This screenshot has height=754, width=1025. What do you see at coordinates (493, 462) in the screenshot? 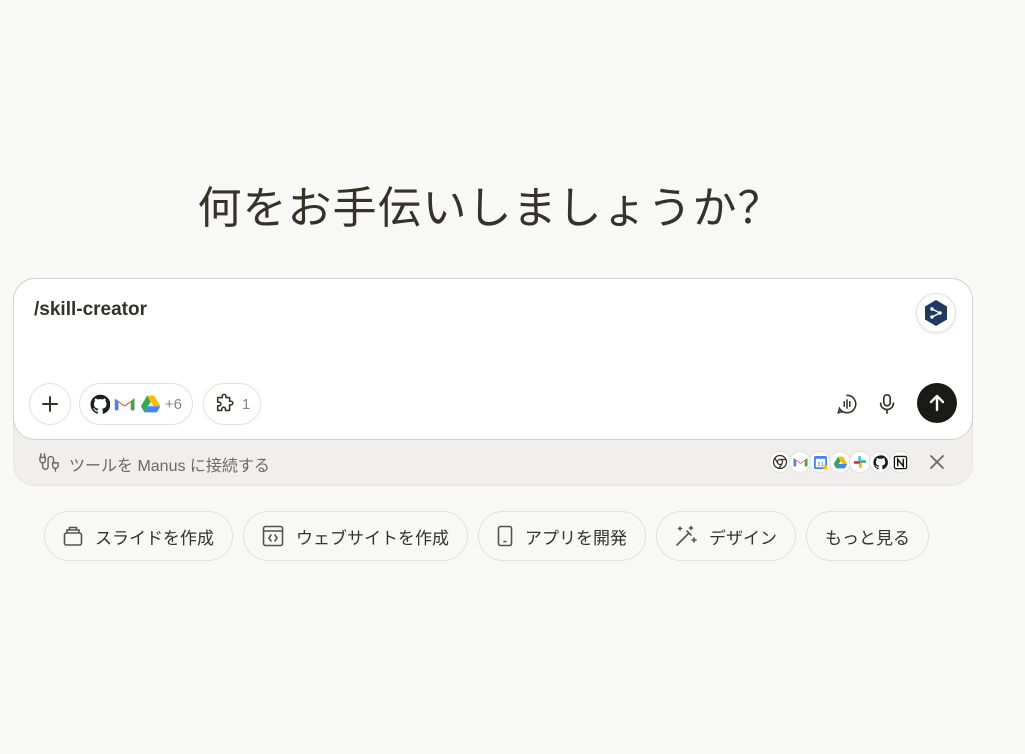
I see `connect-tools-bar: ツールを Manus に接続する 31` at bounding box center [493, 462].